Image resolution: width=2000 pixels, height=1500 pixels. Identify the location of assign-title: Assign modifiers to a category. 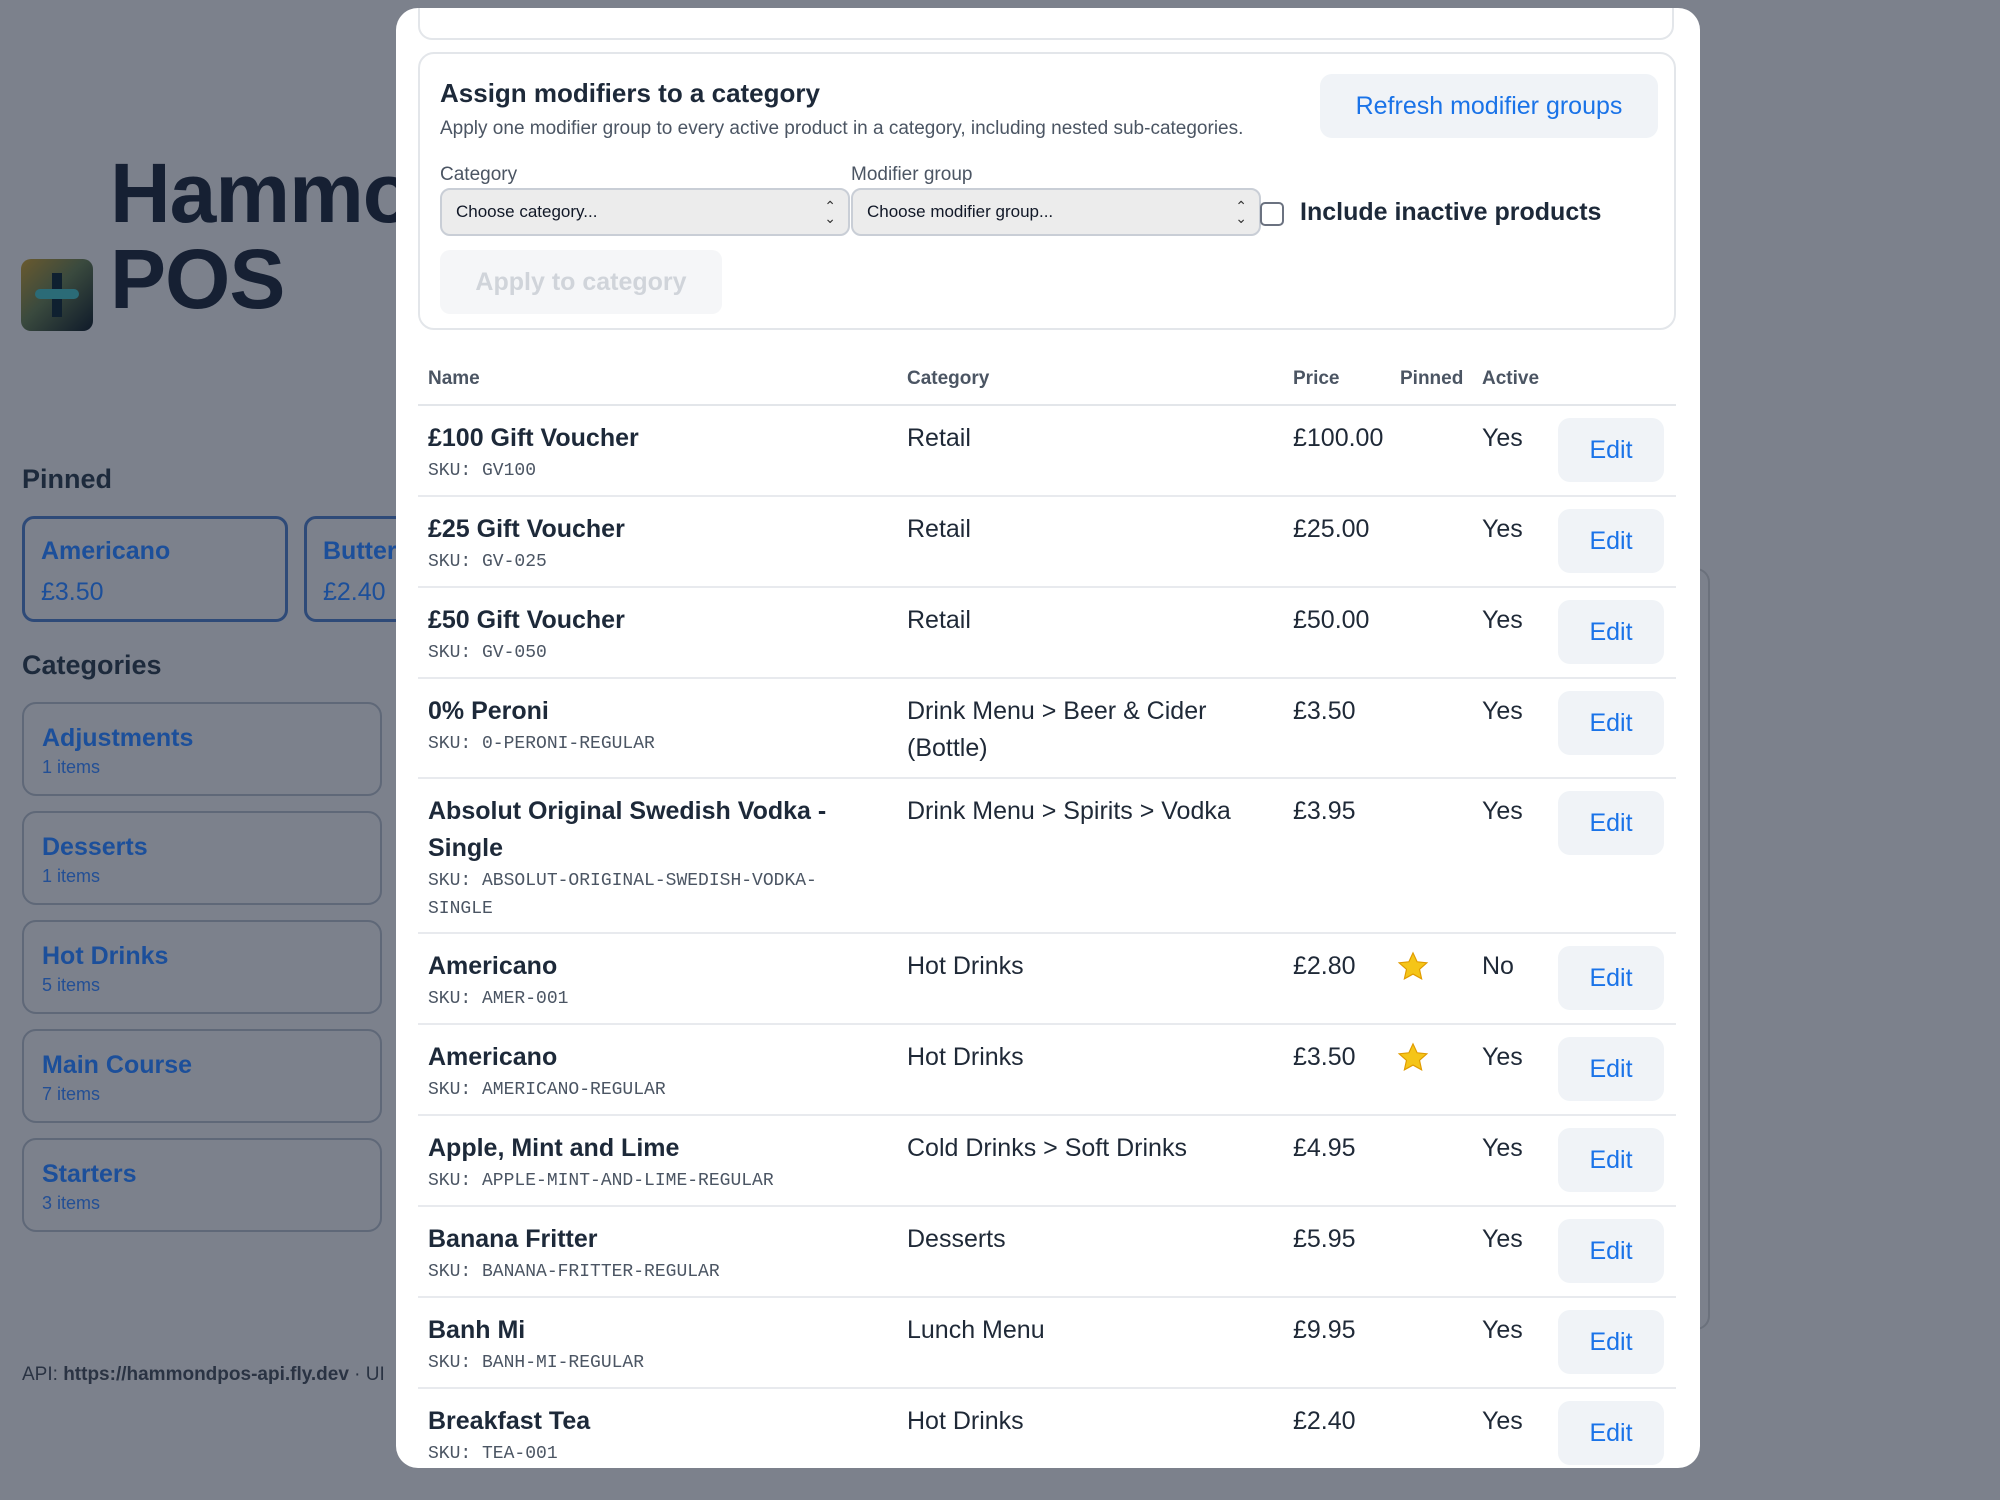
(630, 93).